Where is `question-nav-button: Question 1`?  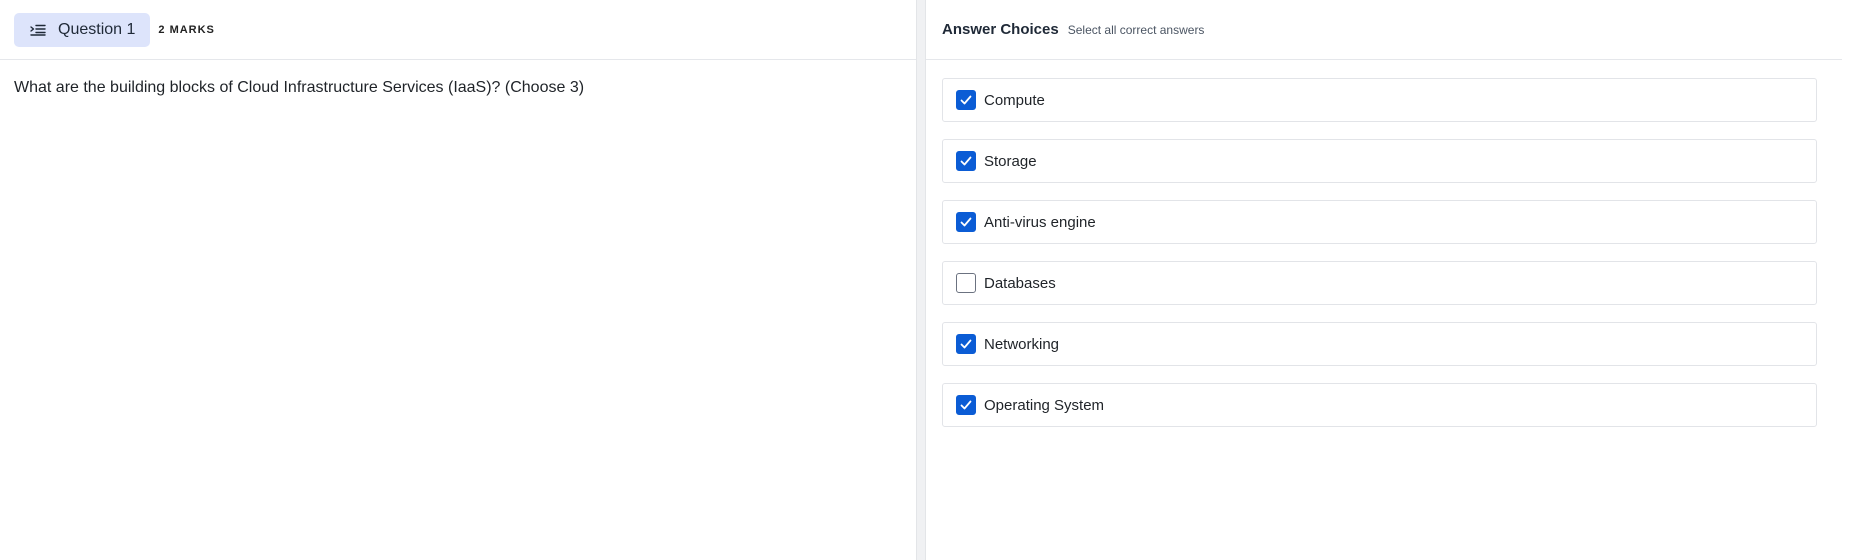
question-nav-button: Question 1 is located at coordinates (82, 29).